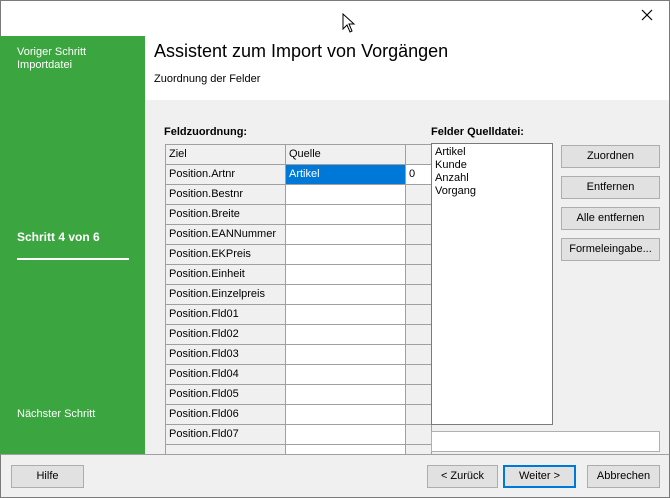  Describe the element at coordinates (346, 175) in the screenshot. I see `quelle-cell: Artikel` at that location.